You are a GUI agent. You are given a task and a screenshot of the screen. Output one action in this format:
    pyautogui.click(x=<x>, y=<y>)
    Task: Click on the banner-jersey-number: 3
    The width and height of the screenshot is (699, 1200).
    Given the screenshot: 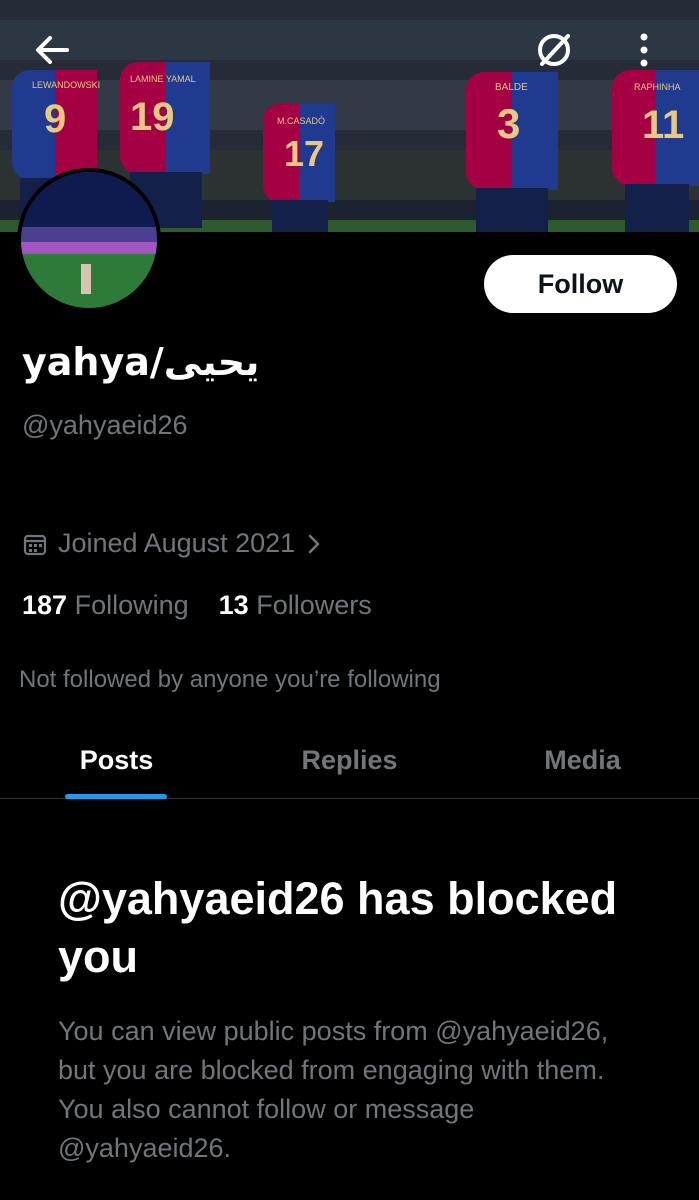 What is the action you would take?
    pyautogui.click(x=508, y=123)
    